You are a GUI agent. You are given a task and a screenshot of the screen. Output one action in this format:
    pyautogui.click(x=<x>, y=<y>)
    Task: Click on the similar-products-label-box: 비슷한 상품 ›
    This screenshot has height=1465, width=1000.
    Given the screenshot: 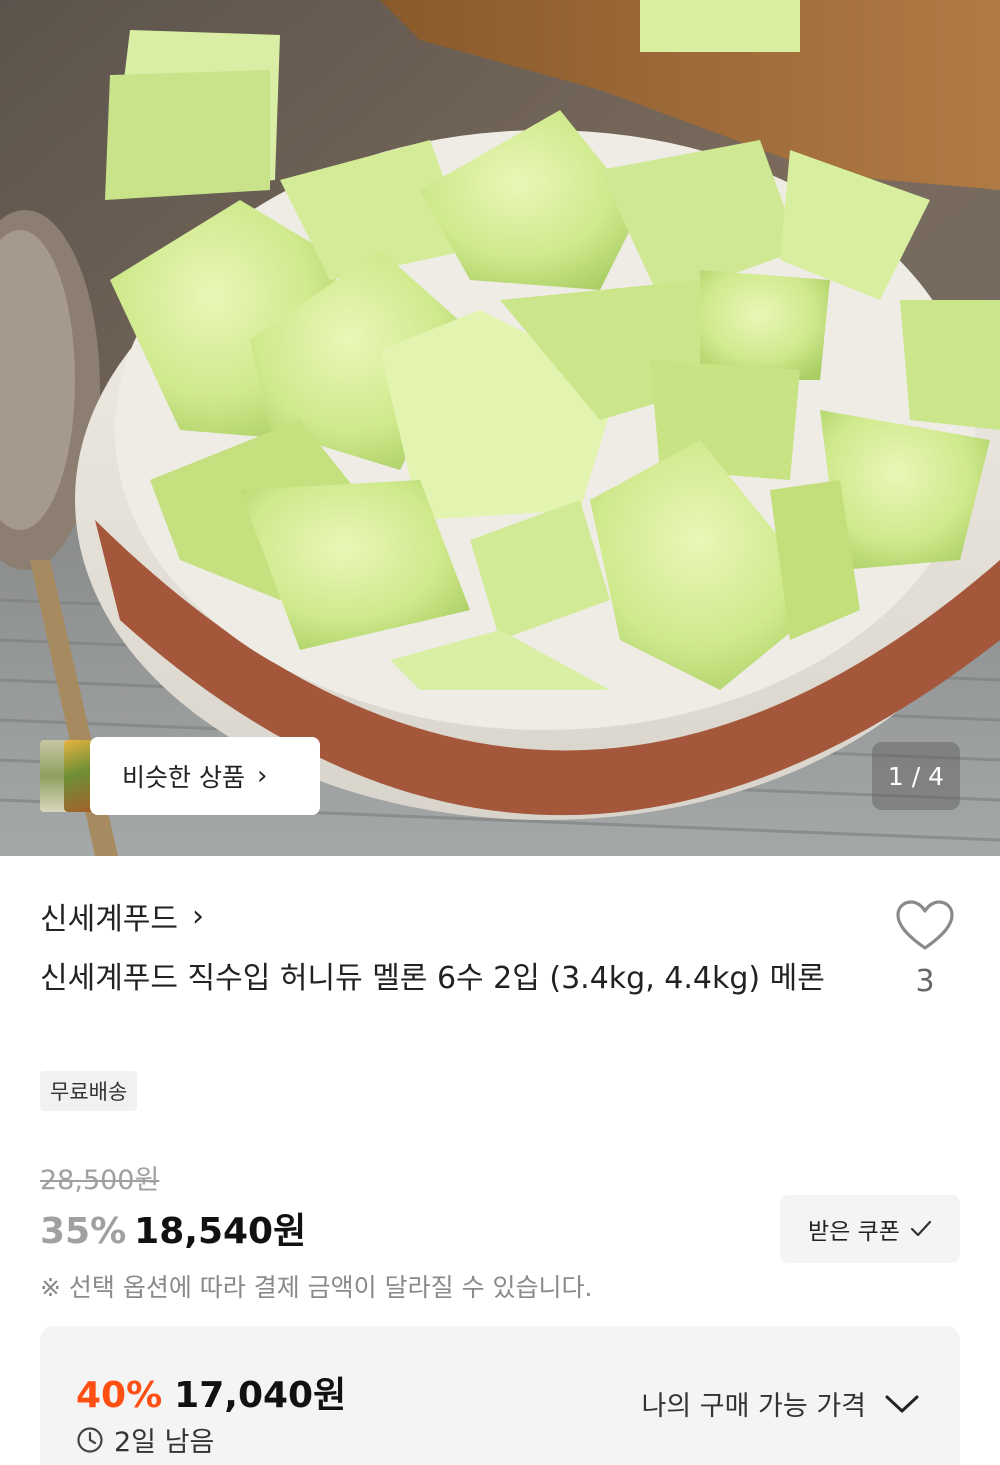 What is the action you would take?
    pyautogui.click(x=205, y=776)
    